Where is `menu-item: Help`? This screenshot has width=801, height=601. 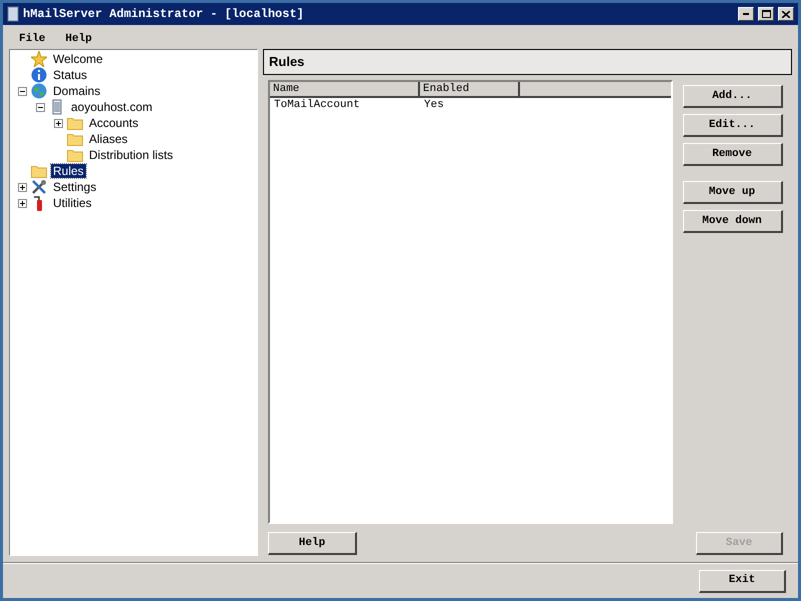
menu-item: Help is located at coordinates (78, 39).